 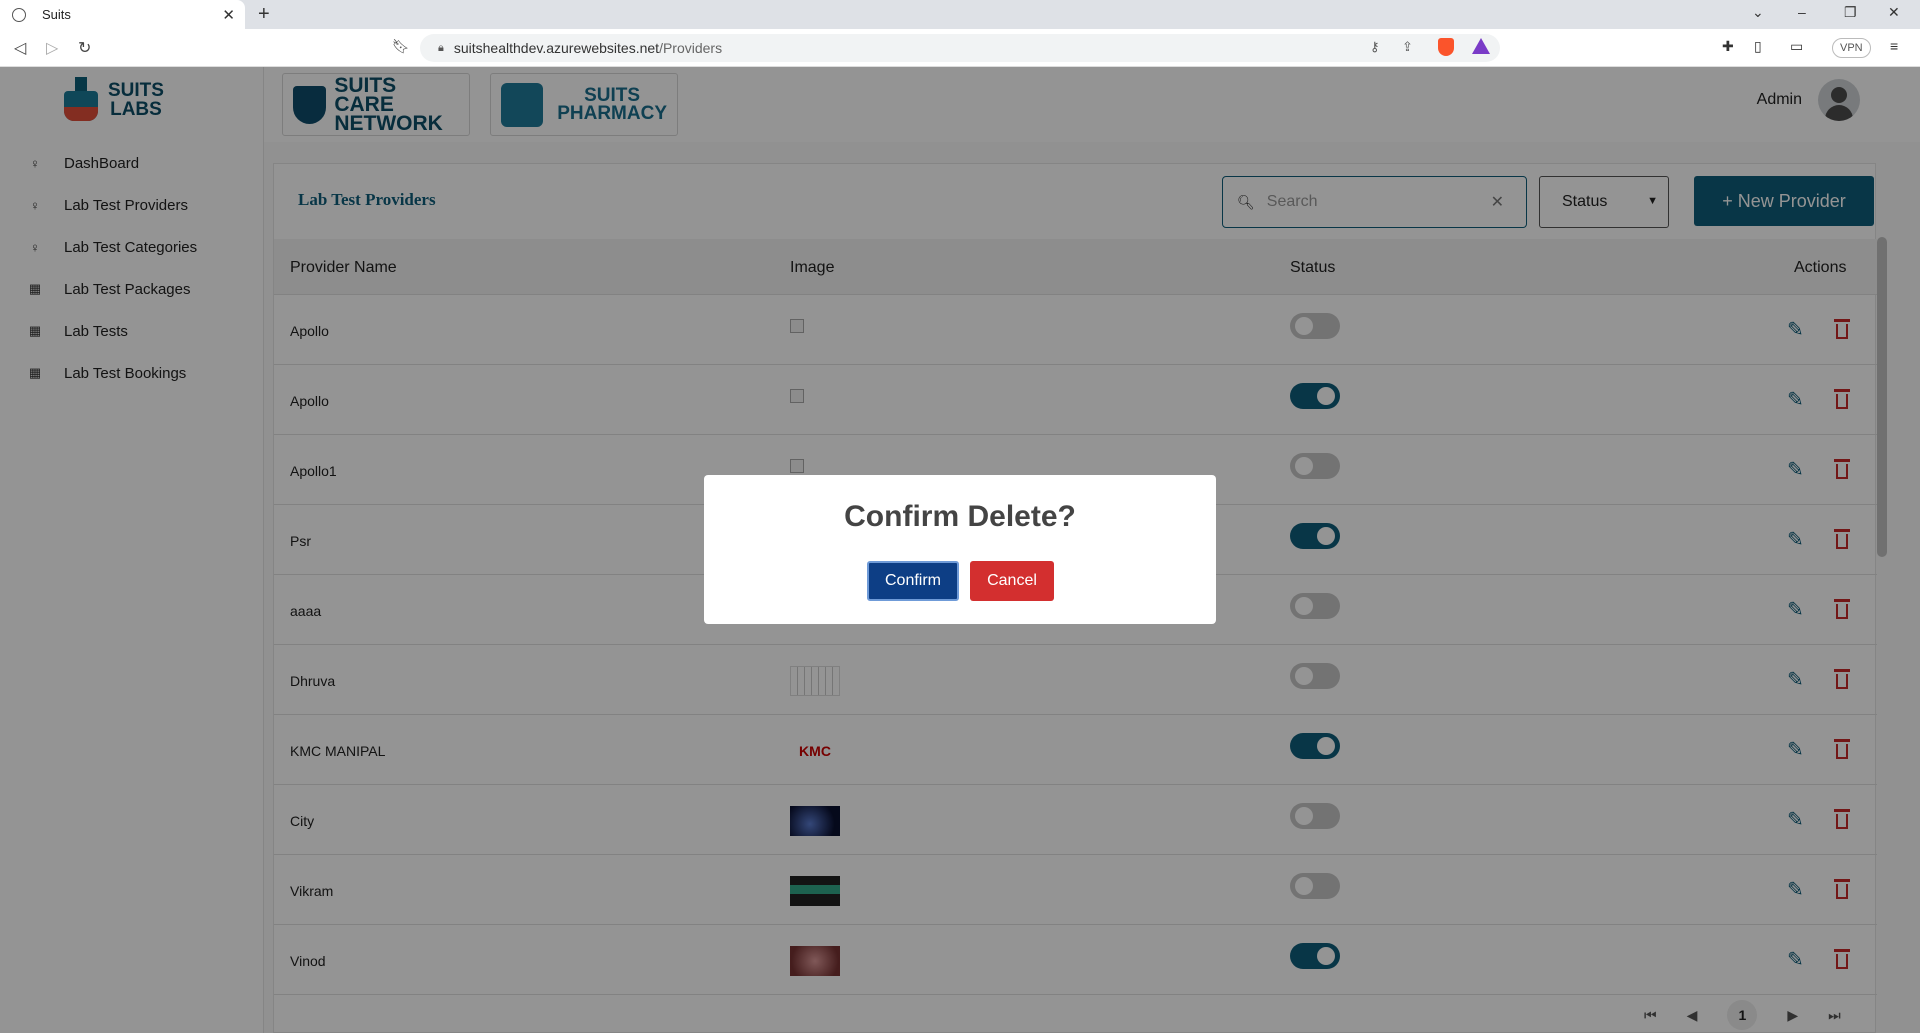 What do you see at coordinates (441, 47) in the screenshot?
I see `lock-icon: 🔒︎` at bounding box center [441, 47].